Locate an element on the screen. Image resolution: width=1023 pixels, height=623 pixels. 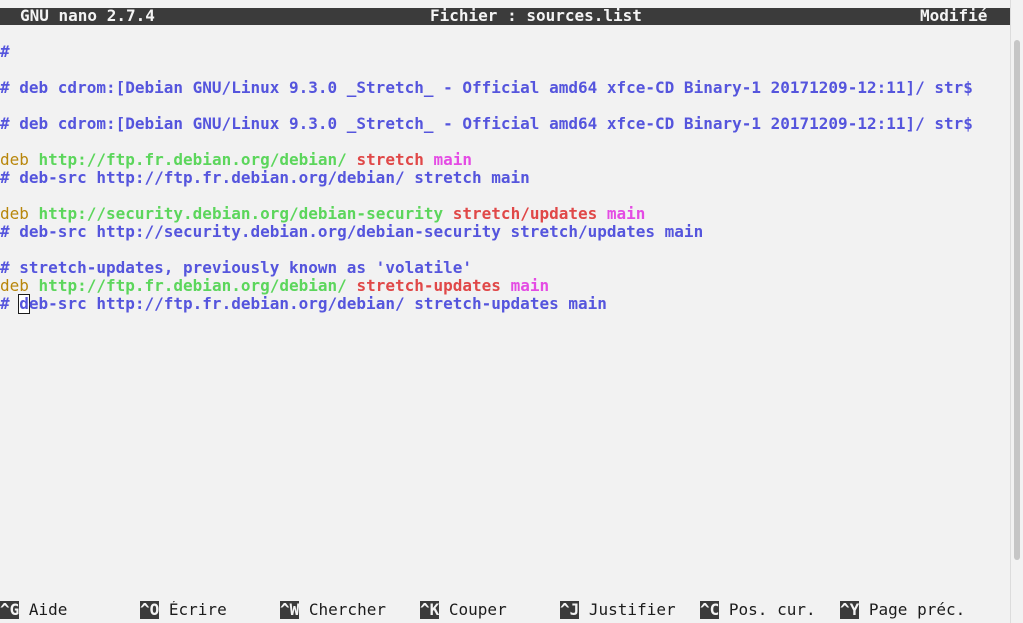
modified-status: Modifié is located at coordinates (954, 15).